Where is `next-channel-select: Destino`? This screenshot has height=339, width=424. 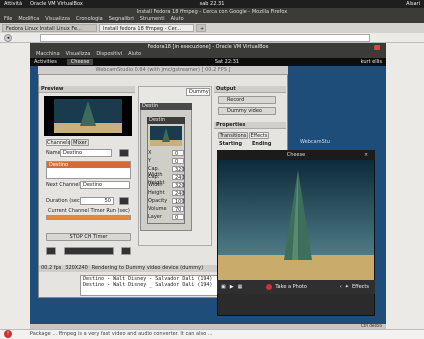
next-channel-select: Destino is located at coordinates (105, 185).